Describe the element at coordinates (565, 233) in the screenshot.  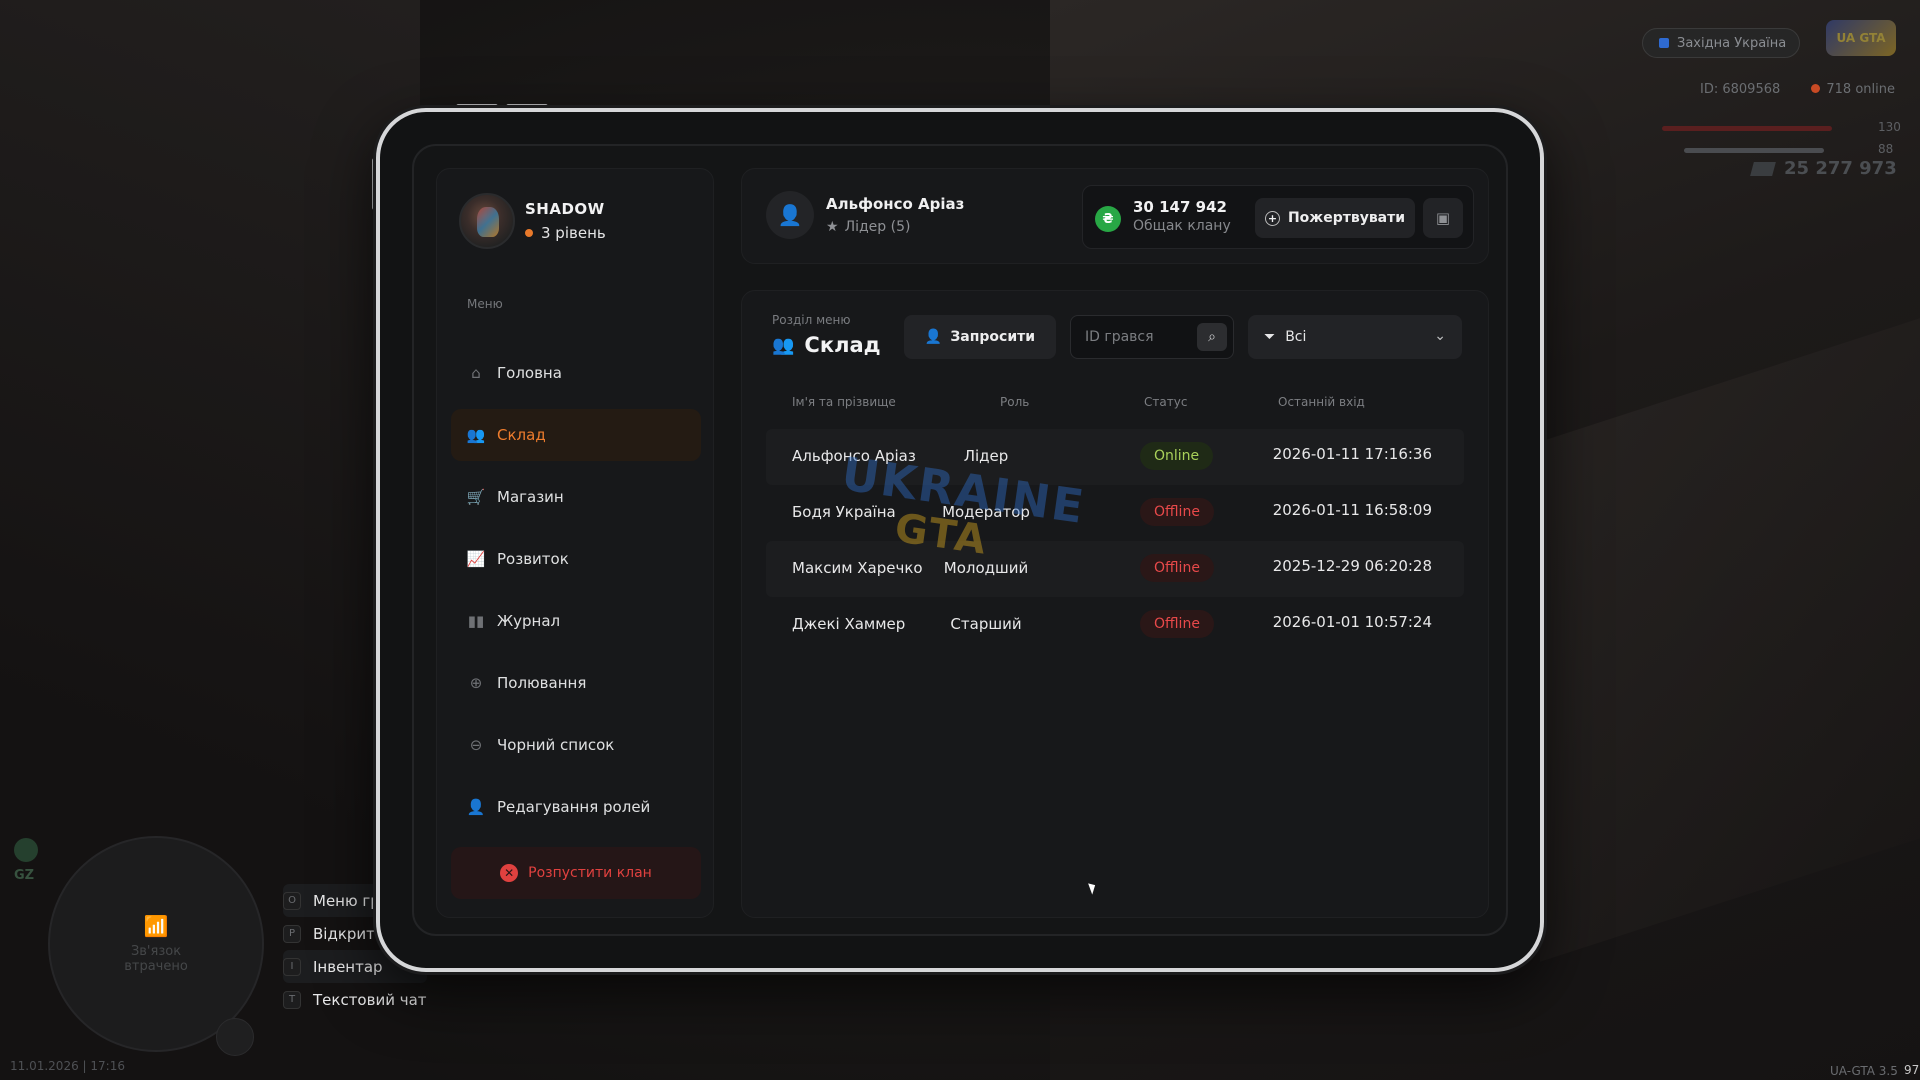
I see `clan-level: 3 рівень` at that location.